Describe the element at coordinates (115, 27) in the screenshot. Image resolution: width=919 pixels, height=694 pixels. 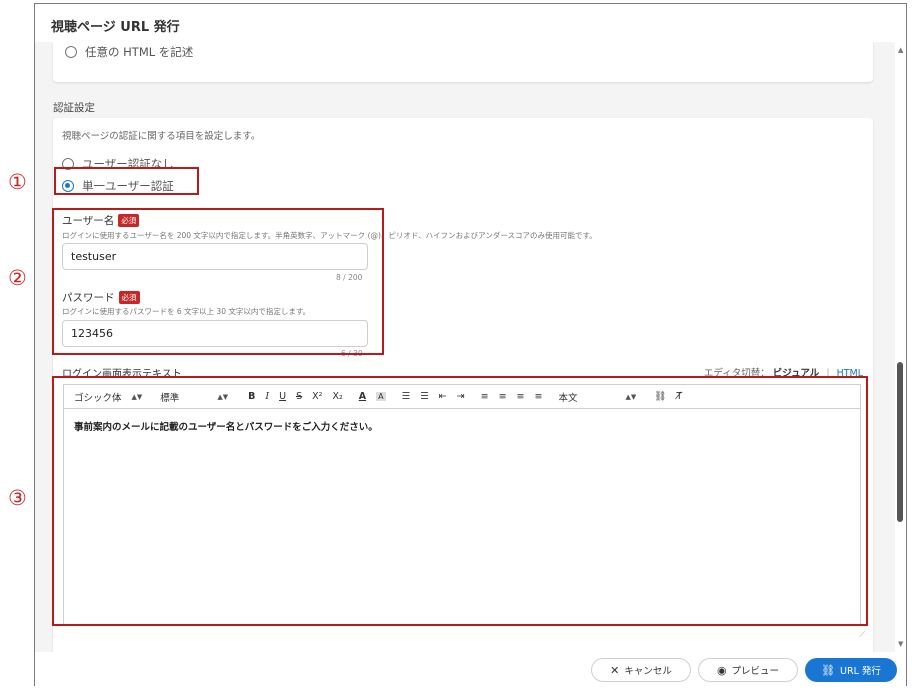
I see `dialog-title: 視聴ページ URL 発行` at that location.